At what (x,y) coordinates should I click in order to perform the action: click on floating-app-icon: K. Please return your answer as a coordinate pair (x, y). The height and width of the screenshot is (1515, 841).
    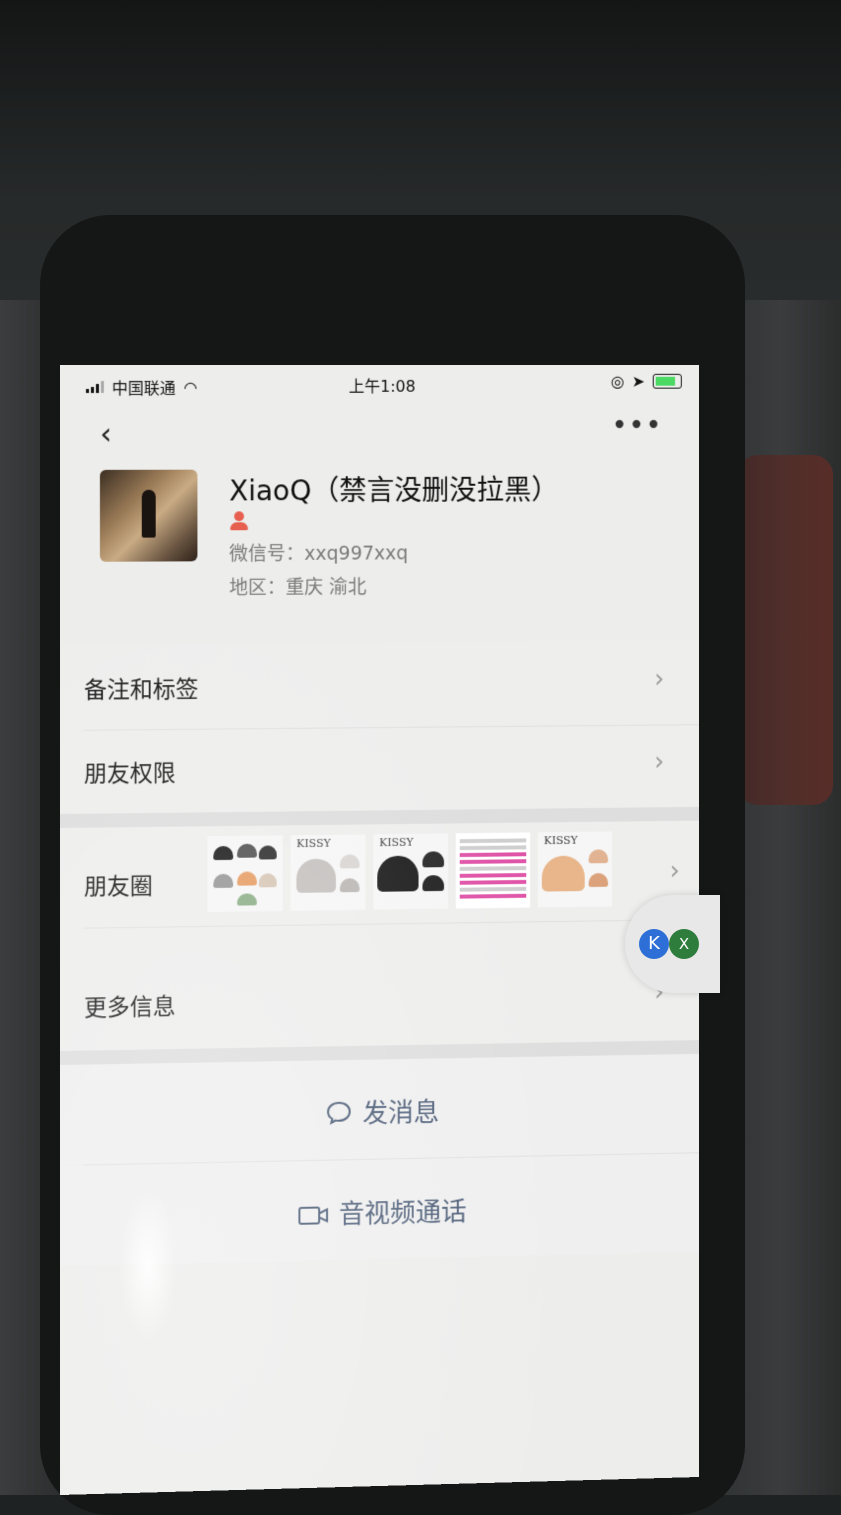
    Looking at the image, I should click on (654, 944).